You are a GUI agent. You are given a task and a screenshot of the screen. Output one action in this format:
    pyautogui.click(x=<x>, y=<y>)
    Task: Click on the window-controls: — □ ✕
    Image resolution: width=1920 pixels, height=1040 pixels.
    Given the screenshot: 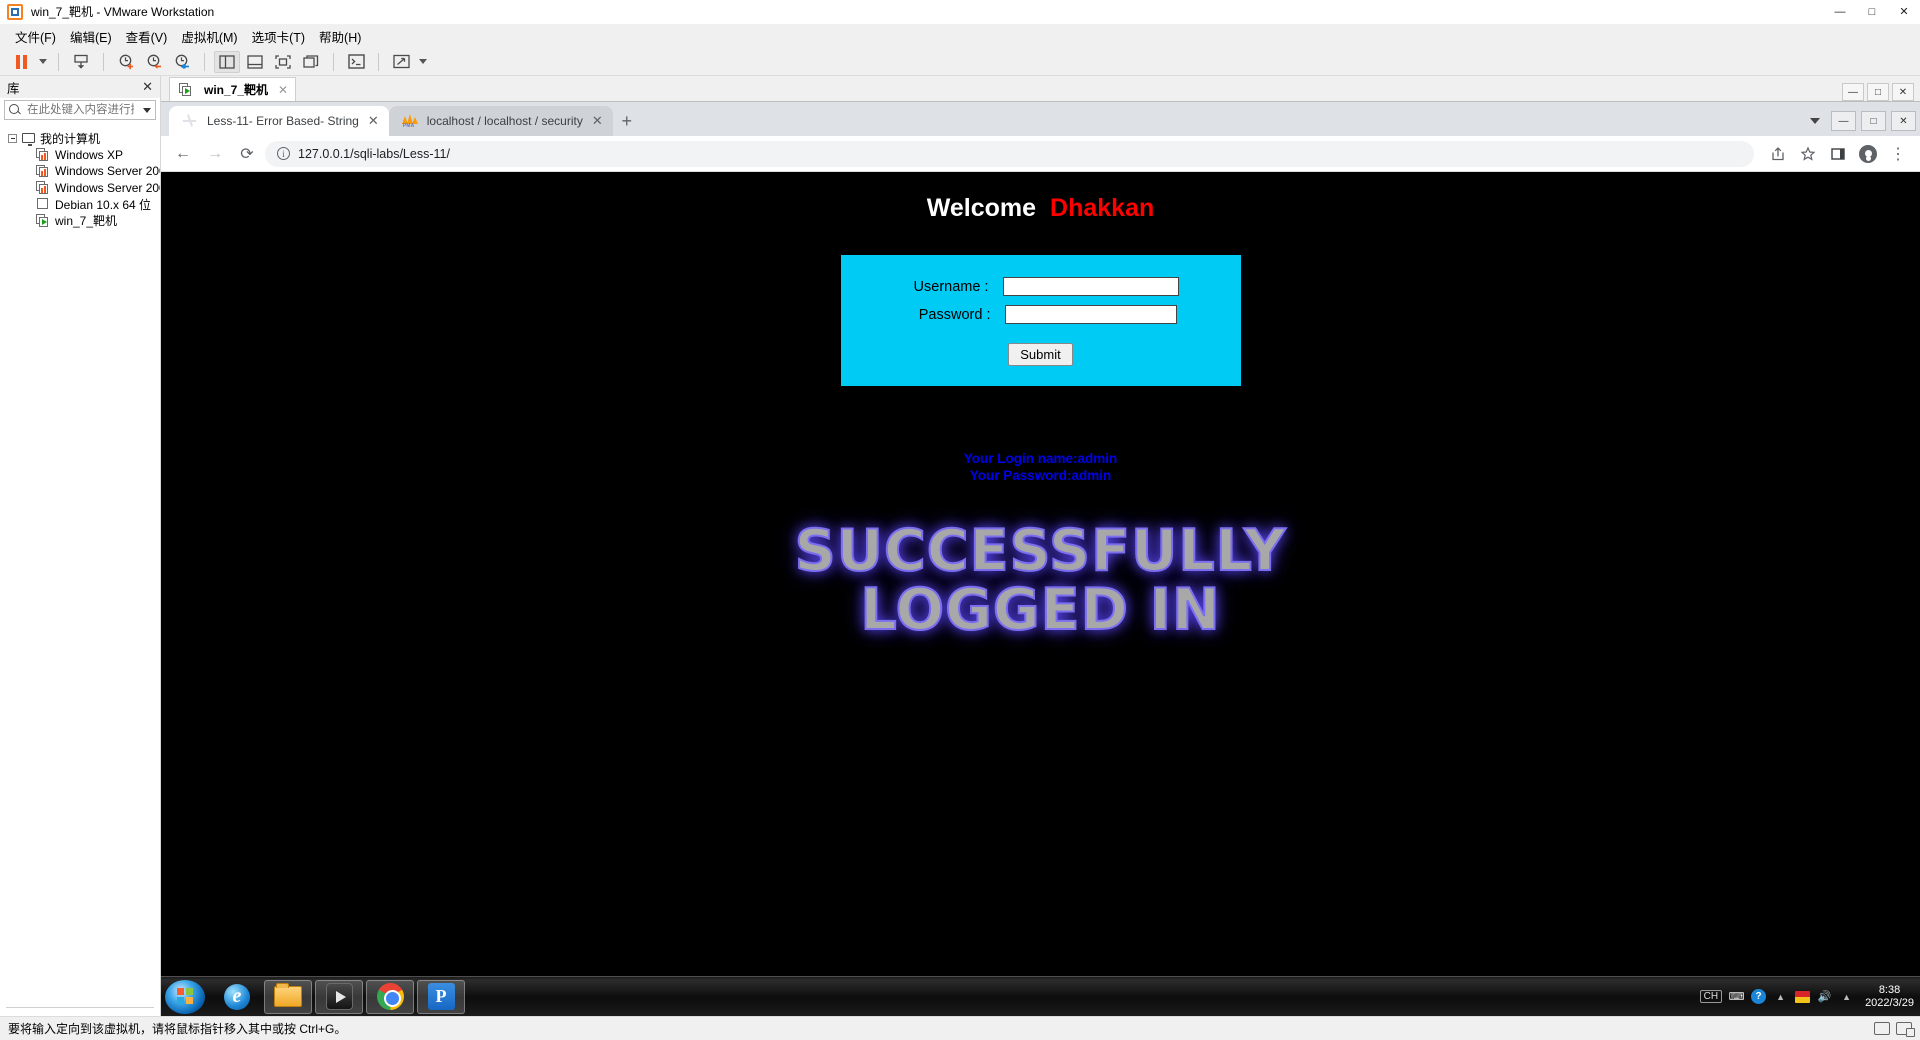 What is the action you would take?
    pyautogui.click(x=1872, y=12)
    